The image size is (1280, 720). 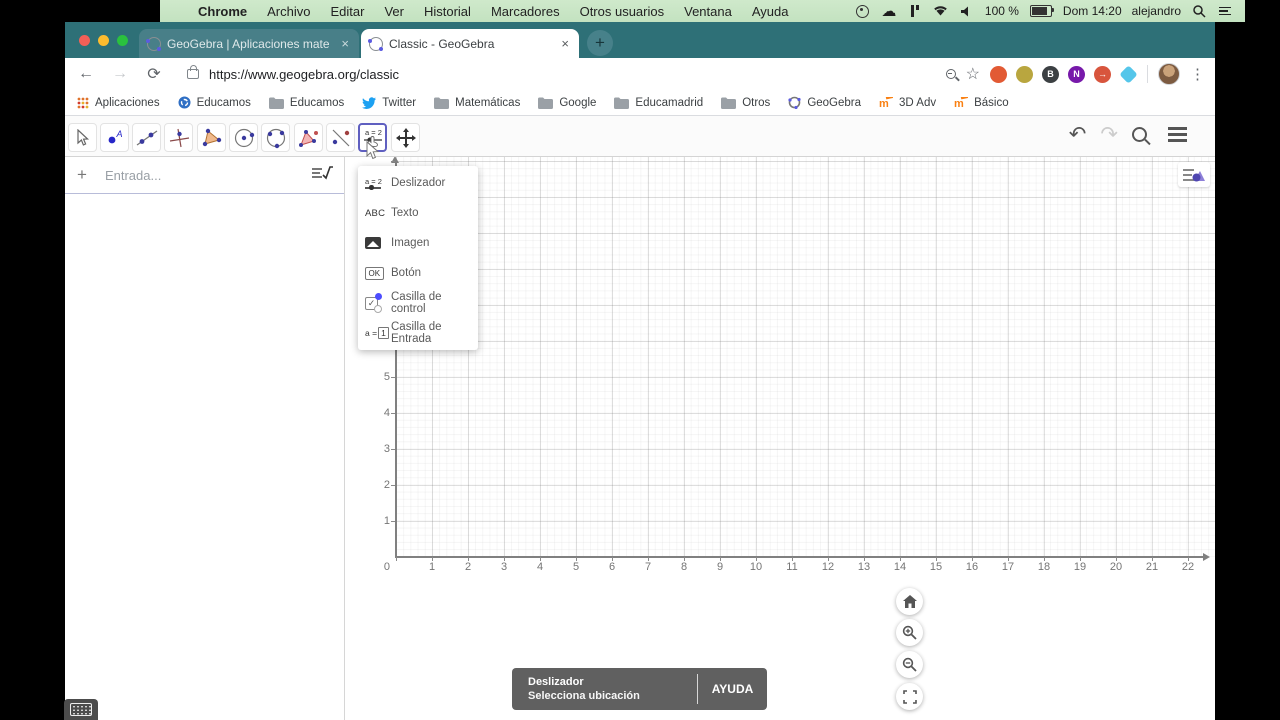 What do you see at coordinates (378, 273) in the screenshot?
I see `button-icon: OK` at bounding box center [378, 273].